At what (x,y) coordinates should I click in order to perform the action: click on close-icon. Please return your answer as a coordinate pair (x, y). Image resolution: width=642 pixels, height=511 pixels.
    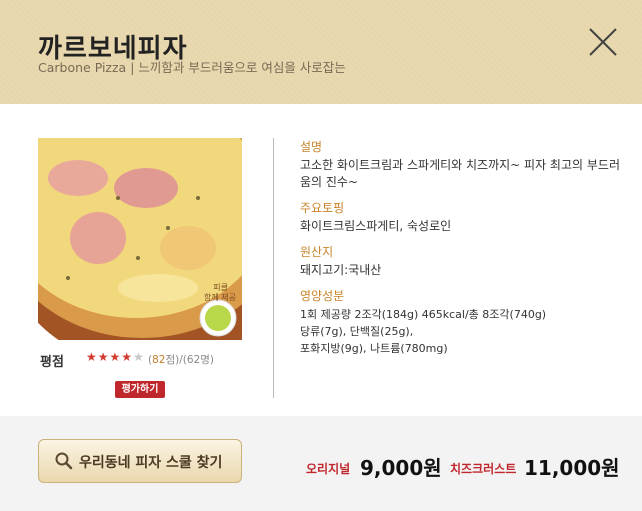
    Looking at the image, I should click on (603, 42).